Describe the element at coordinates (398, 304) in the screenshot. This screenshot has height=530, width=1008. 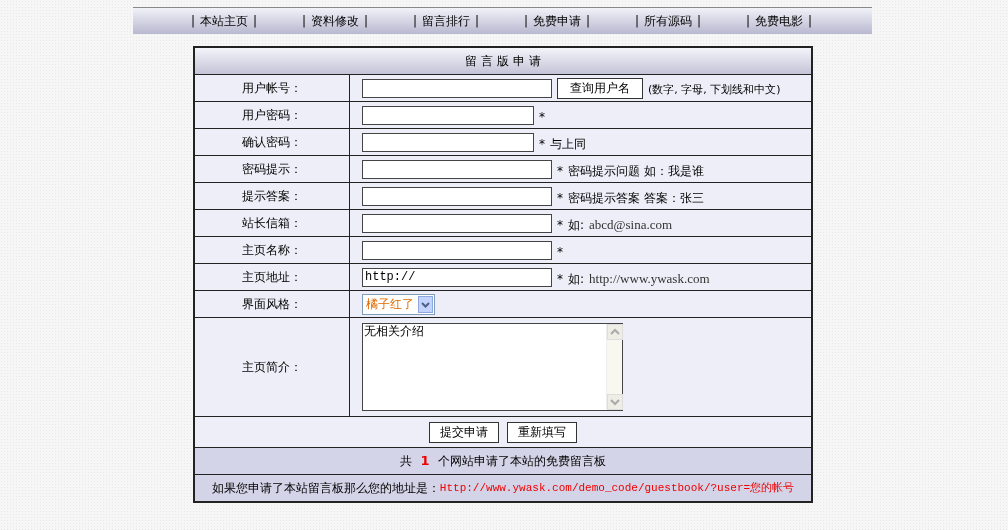
I see `style-dropdown: 橘子红了` at that location.